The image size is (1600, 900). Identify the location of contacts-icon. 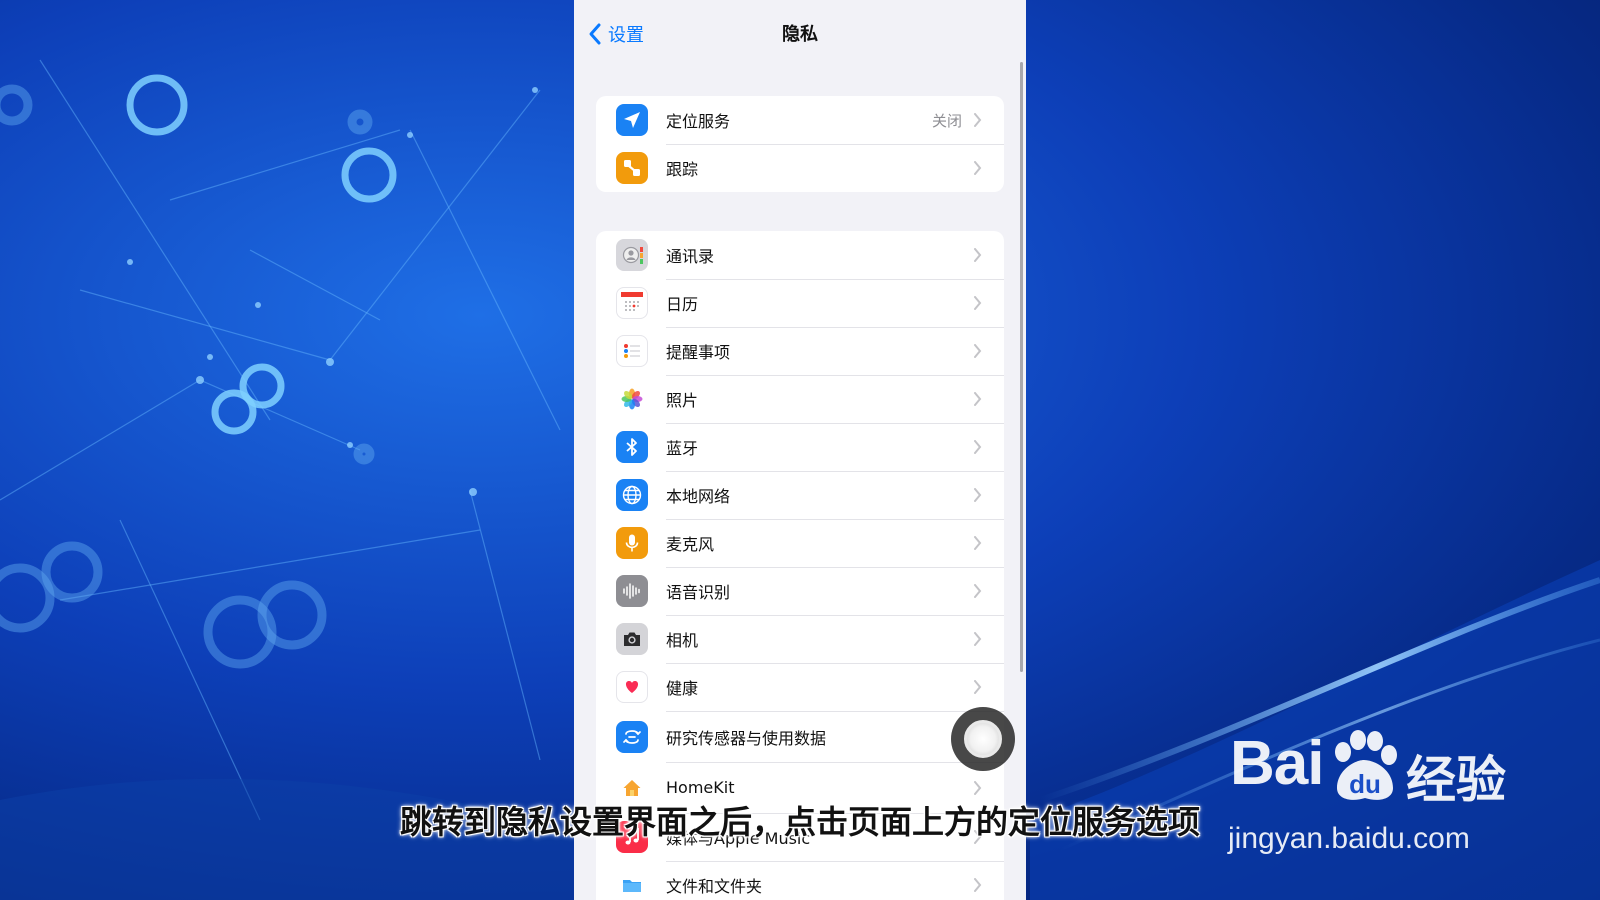
(632, 255).